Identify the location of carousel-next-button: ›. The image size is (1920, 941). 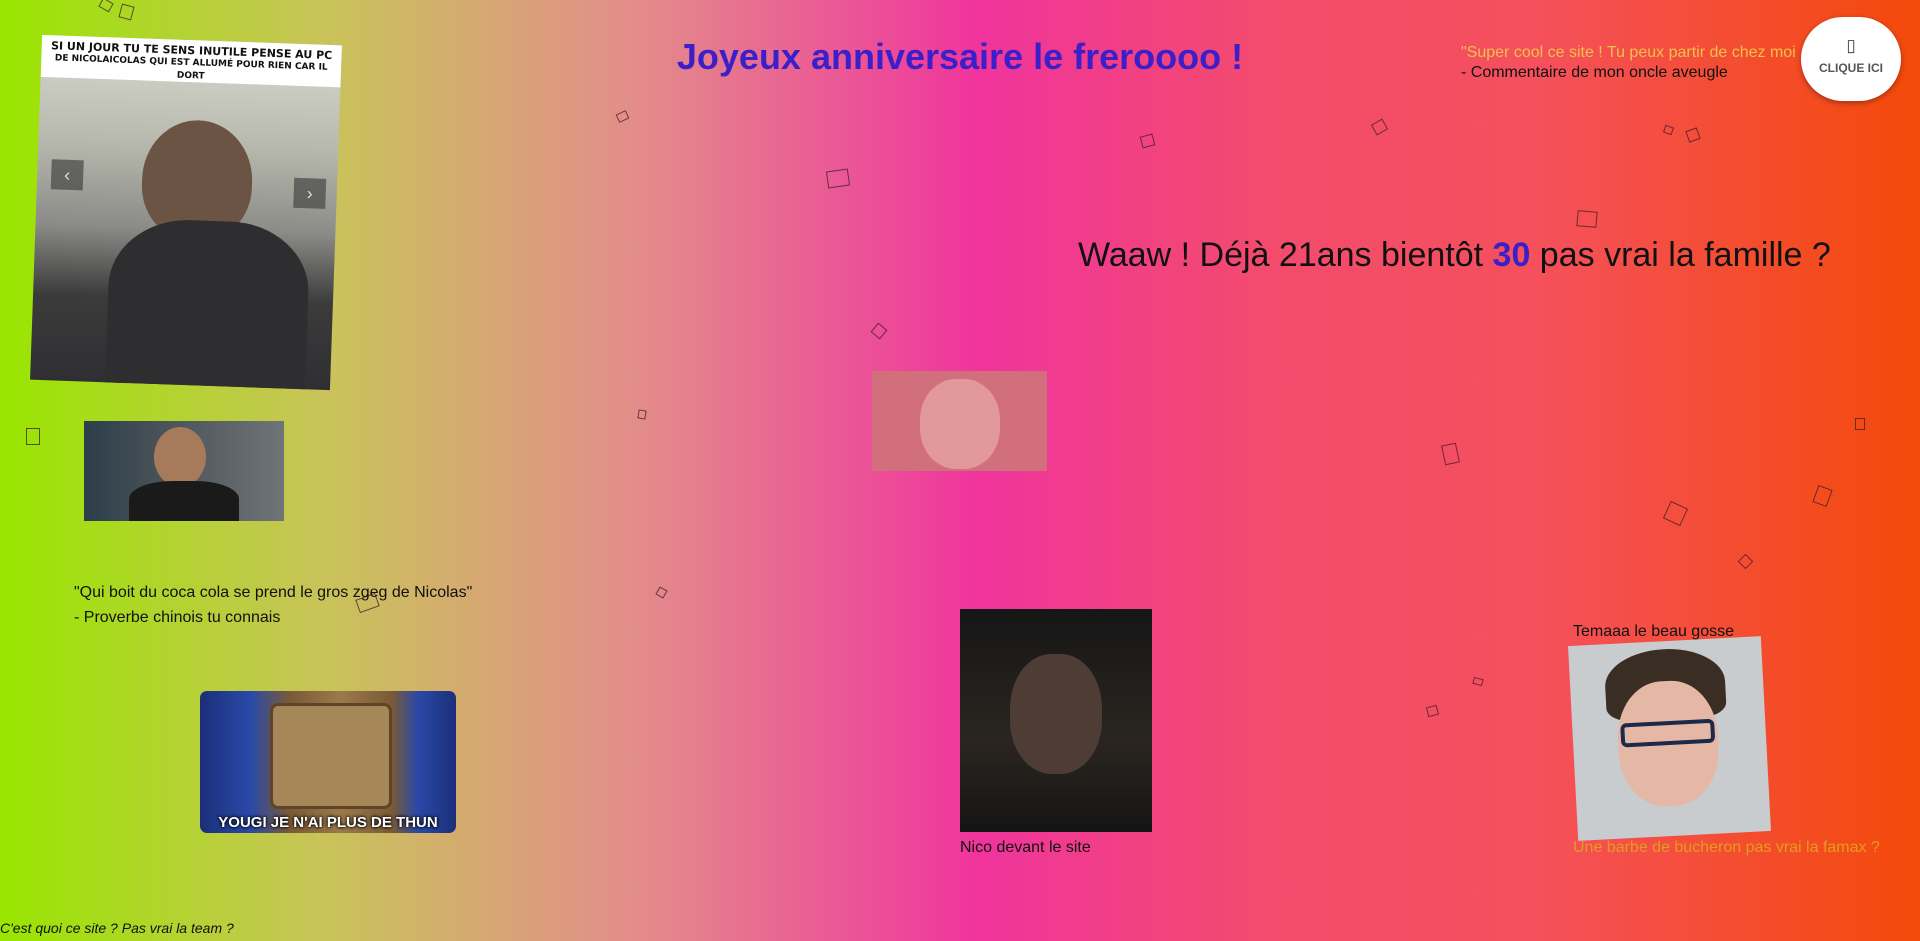
(310, 193).